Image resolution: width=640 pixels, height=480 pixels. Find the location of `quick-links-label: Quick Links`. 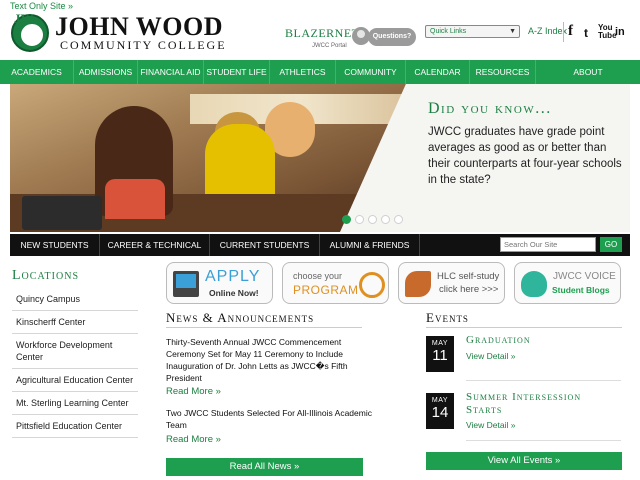

quick-links-label: Quick Links is located at coordinates (448, 31).